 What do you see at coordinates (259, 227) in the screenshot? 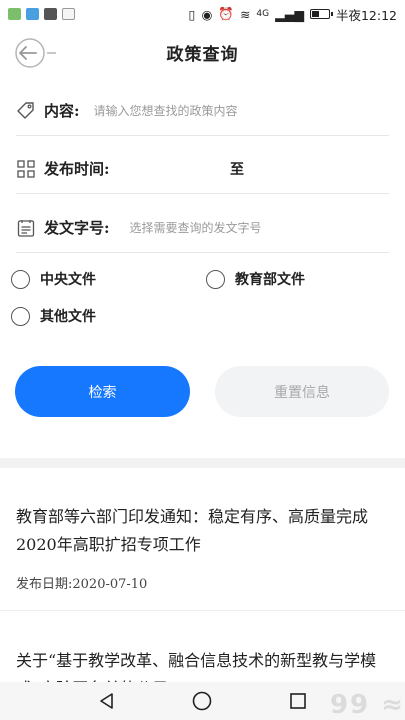
I see `doc-number-input` at bounding box center [259, 227].